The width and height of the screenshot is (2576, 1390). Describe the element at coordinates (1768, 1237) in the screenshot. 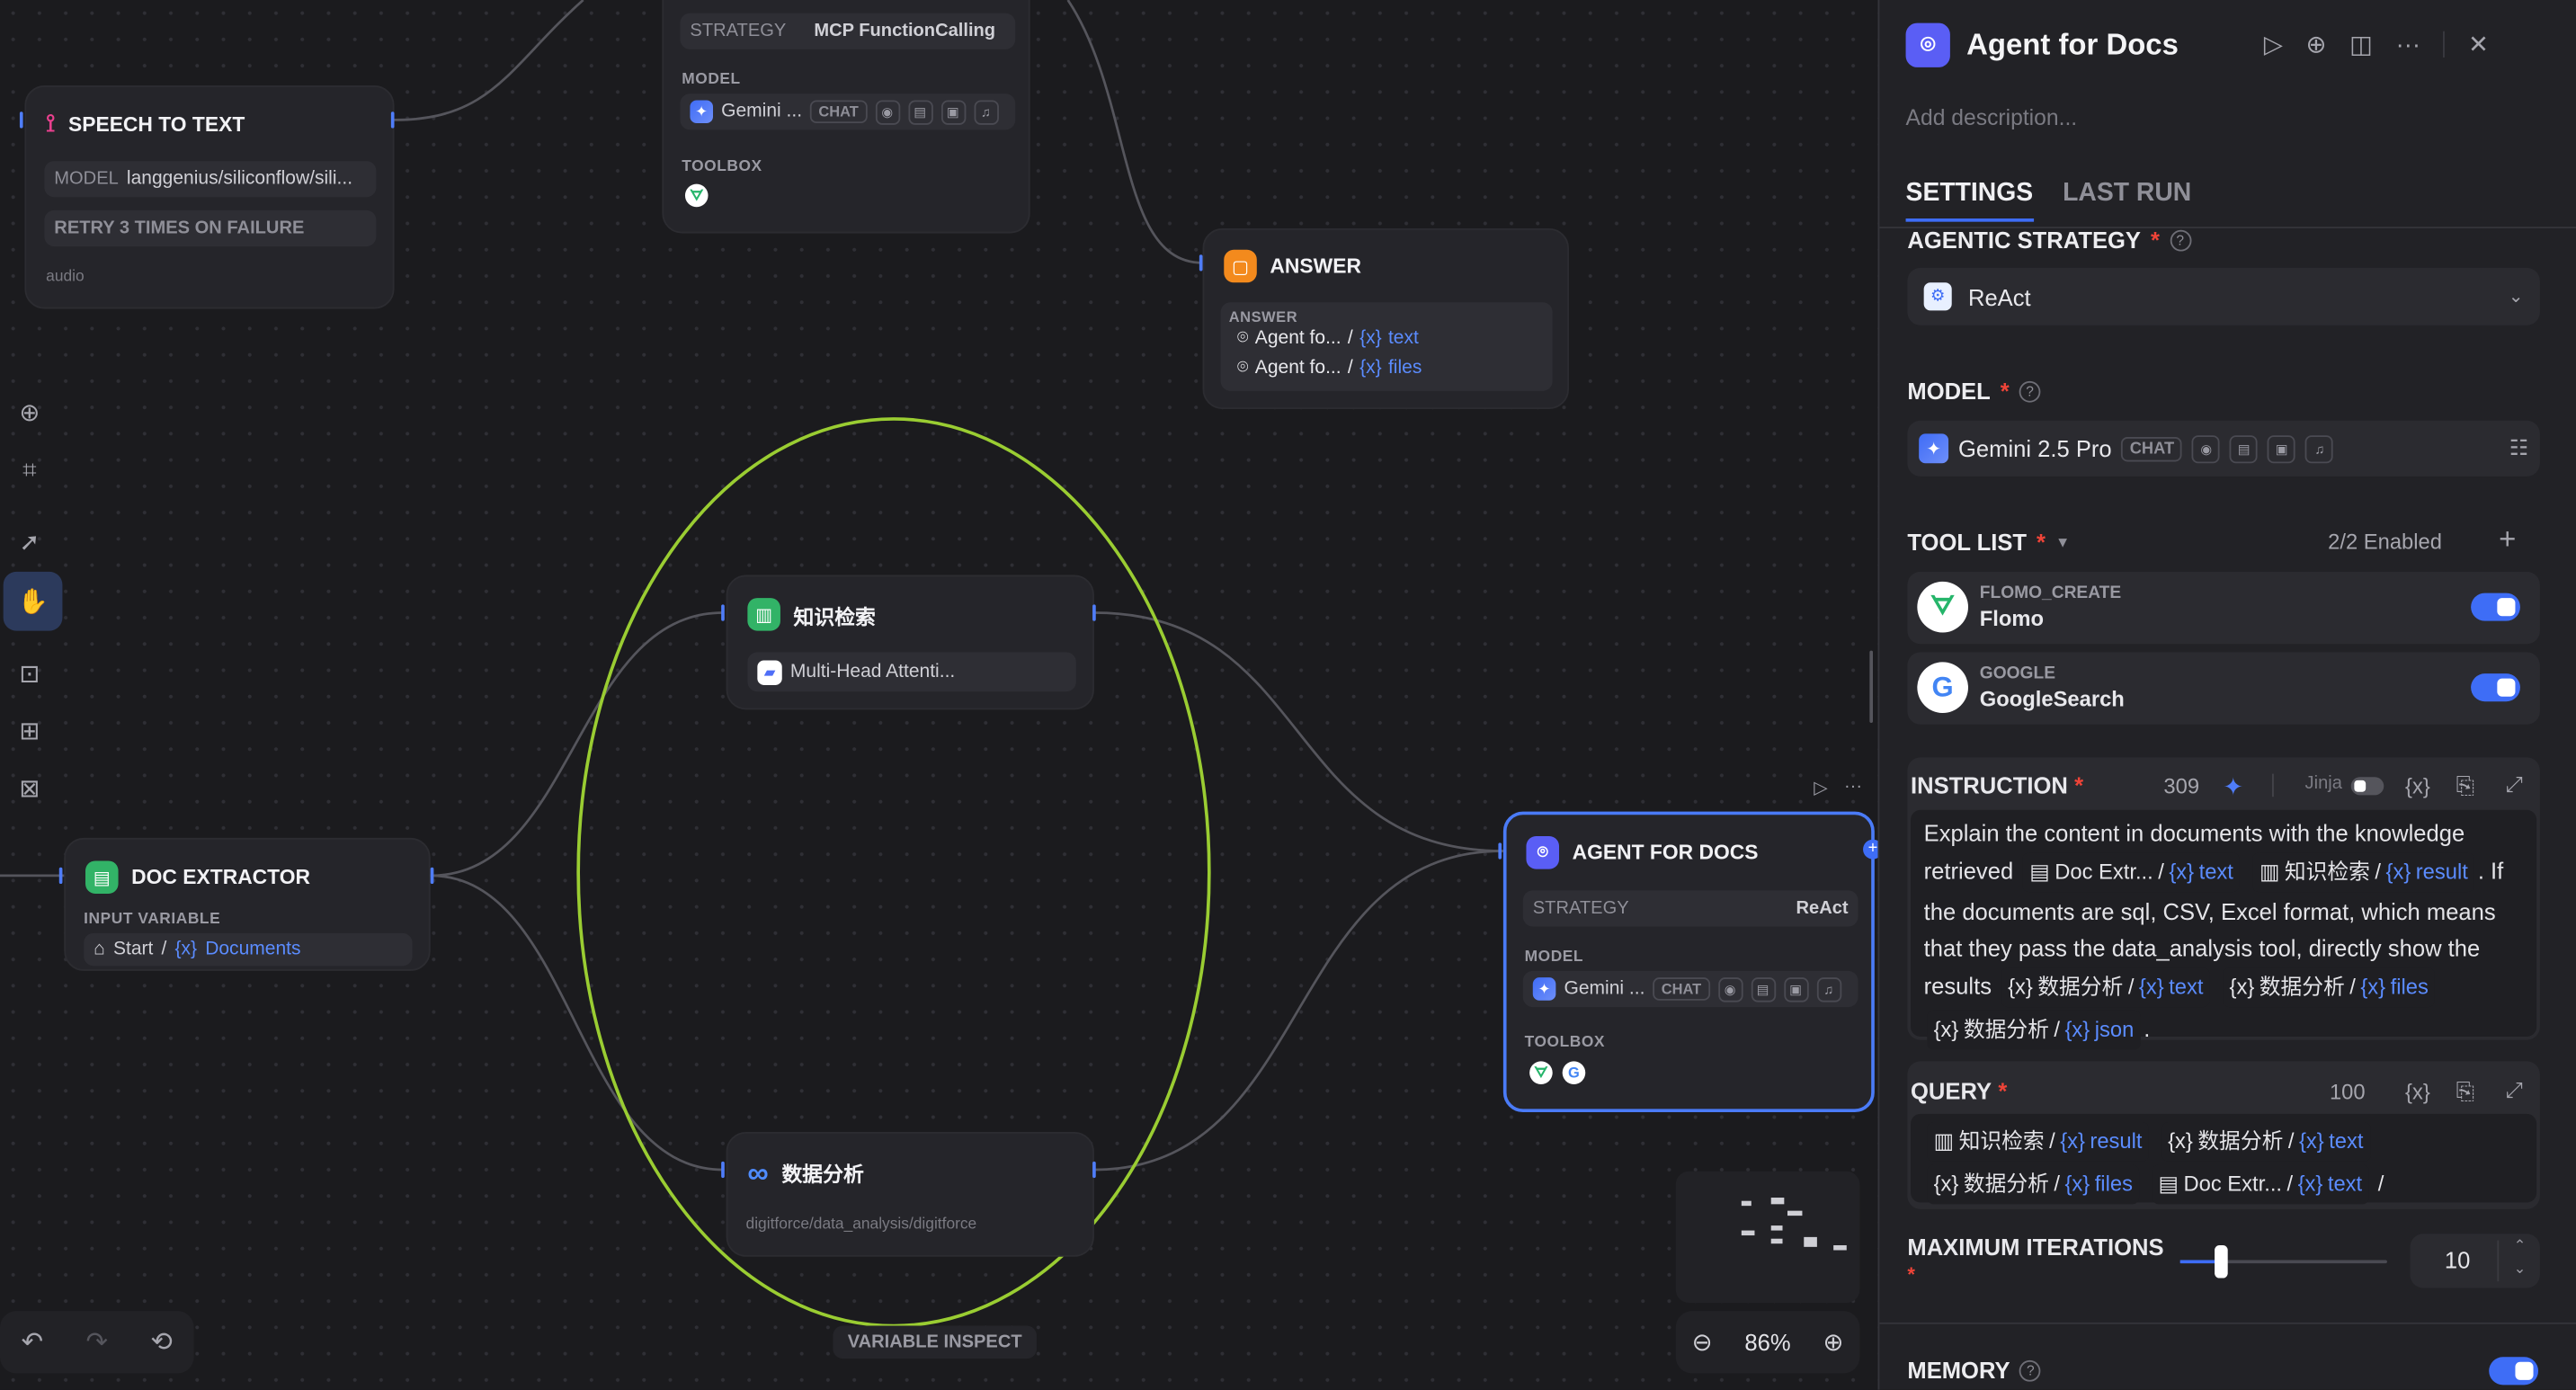

I see `minimap` at that location.